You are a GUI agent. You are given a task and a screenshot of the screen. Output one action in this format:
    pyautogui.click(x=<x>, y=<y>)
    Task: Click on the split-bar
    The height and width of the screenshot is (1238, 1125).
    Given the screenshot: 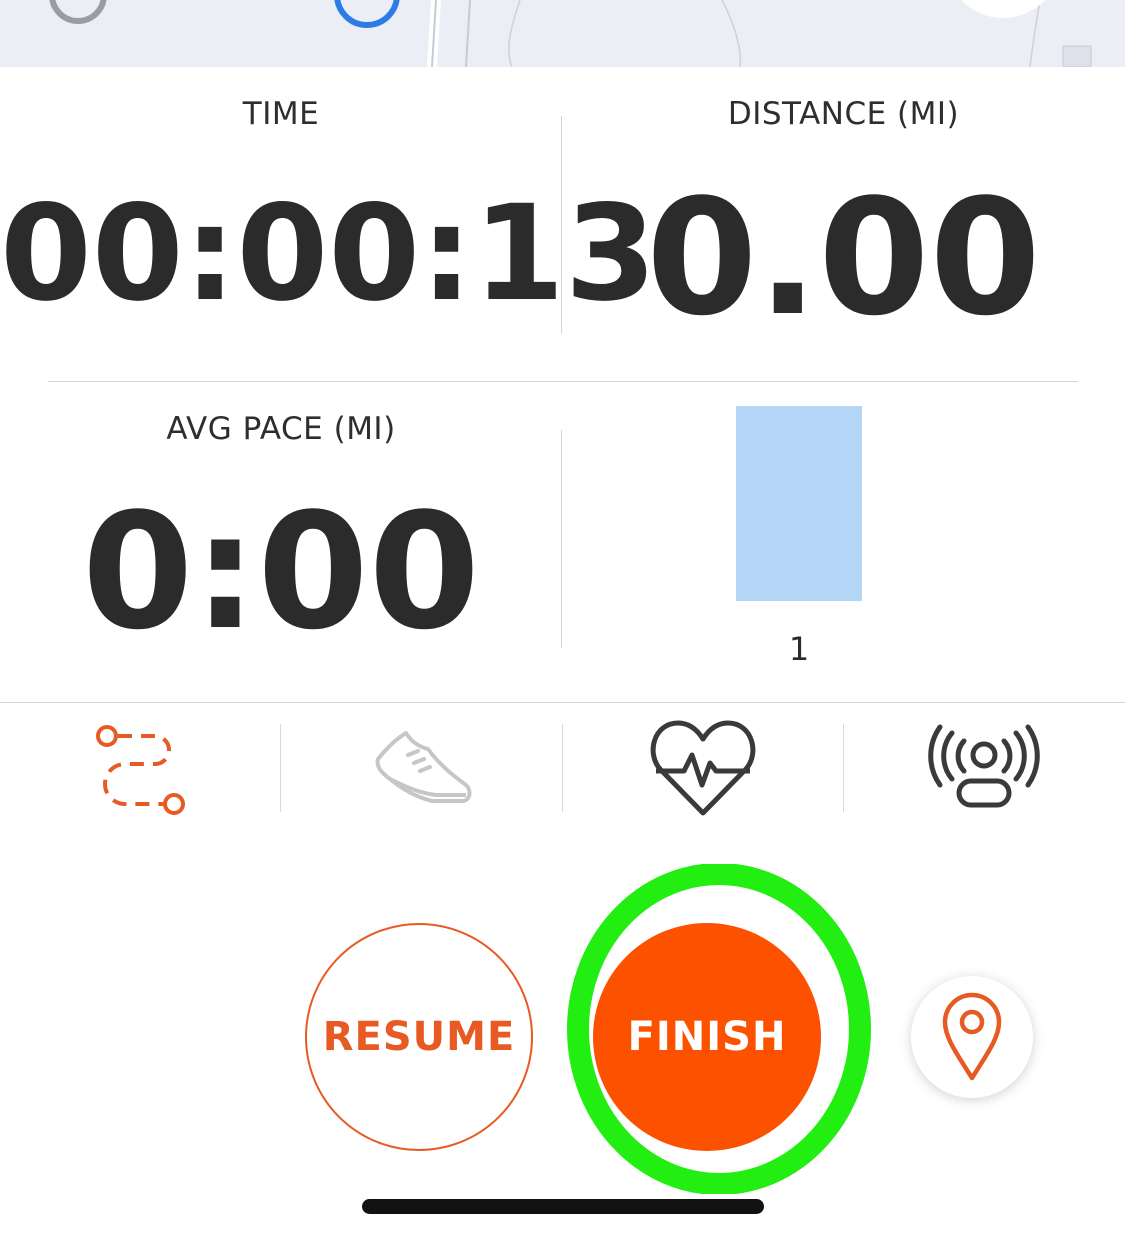 What is the action you would take?
    pyautogui.click(x=799, y=503)
    